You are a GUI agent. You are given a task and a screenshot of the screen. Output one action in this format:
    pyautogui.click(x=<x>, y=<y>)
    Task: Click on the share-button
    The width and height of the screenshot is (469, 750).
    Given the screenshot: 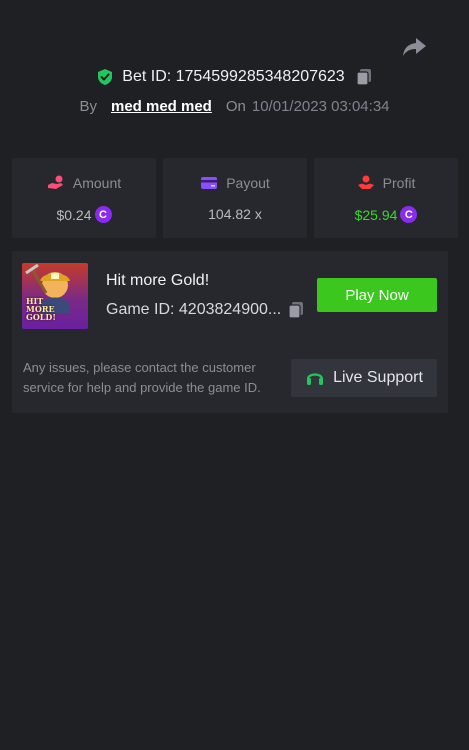 What is the action you would take?
    pyautogui.click(x=414, y=47)
    